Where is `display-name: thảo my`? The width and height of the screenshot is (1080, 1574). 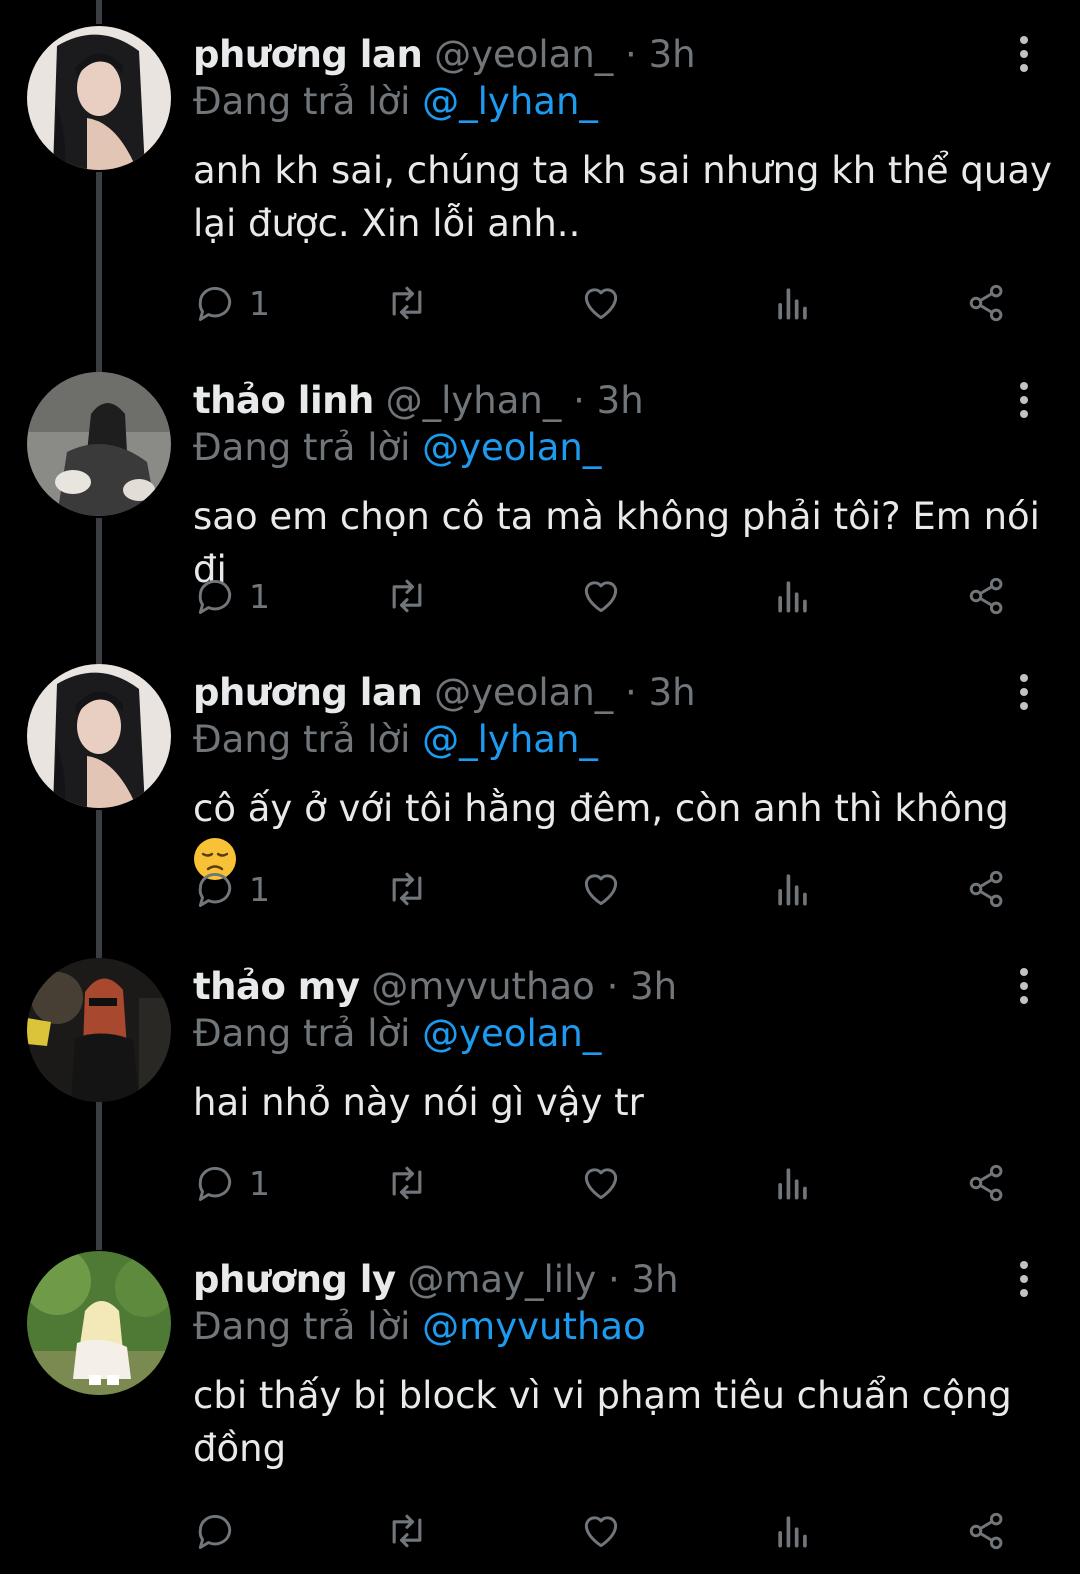 display-name: thảo my is located at coordinates (276, 986).